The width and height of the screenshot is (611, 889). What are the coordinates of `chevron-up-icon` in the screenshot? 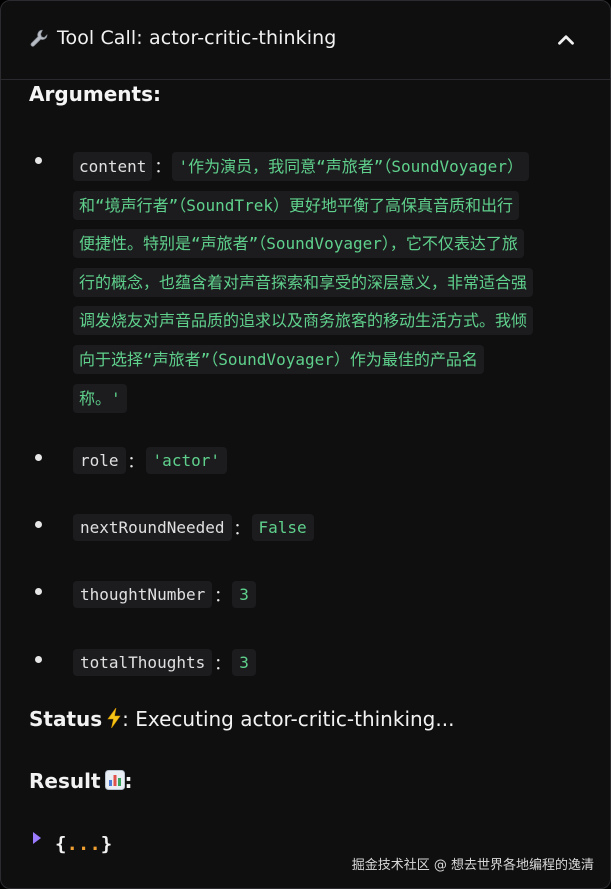 It's located at (566, 40).